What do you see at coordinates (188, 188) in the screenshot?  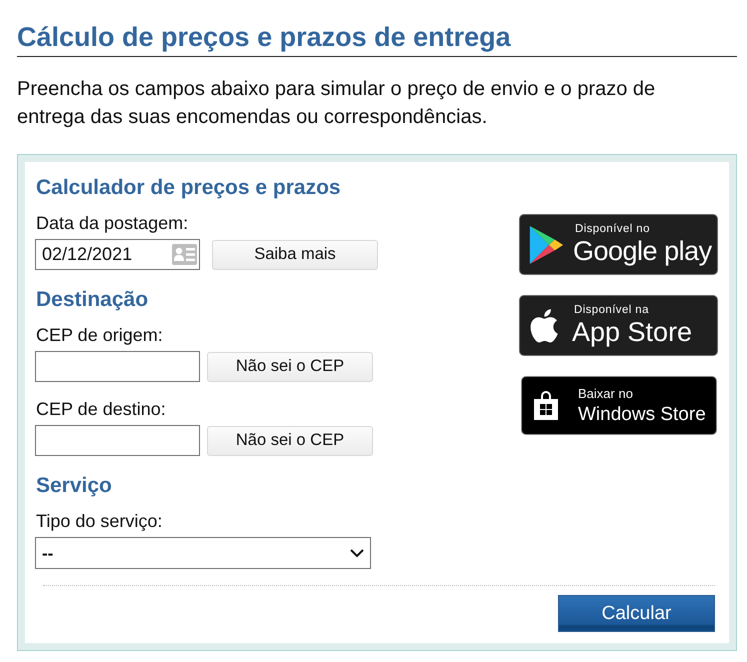 I see `section-heading: Calculador de preços e prazos` at bounding box center [188, 188].